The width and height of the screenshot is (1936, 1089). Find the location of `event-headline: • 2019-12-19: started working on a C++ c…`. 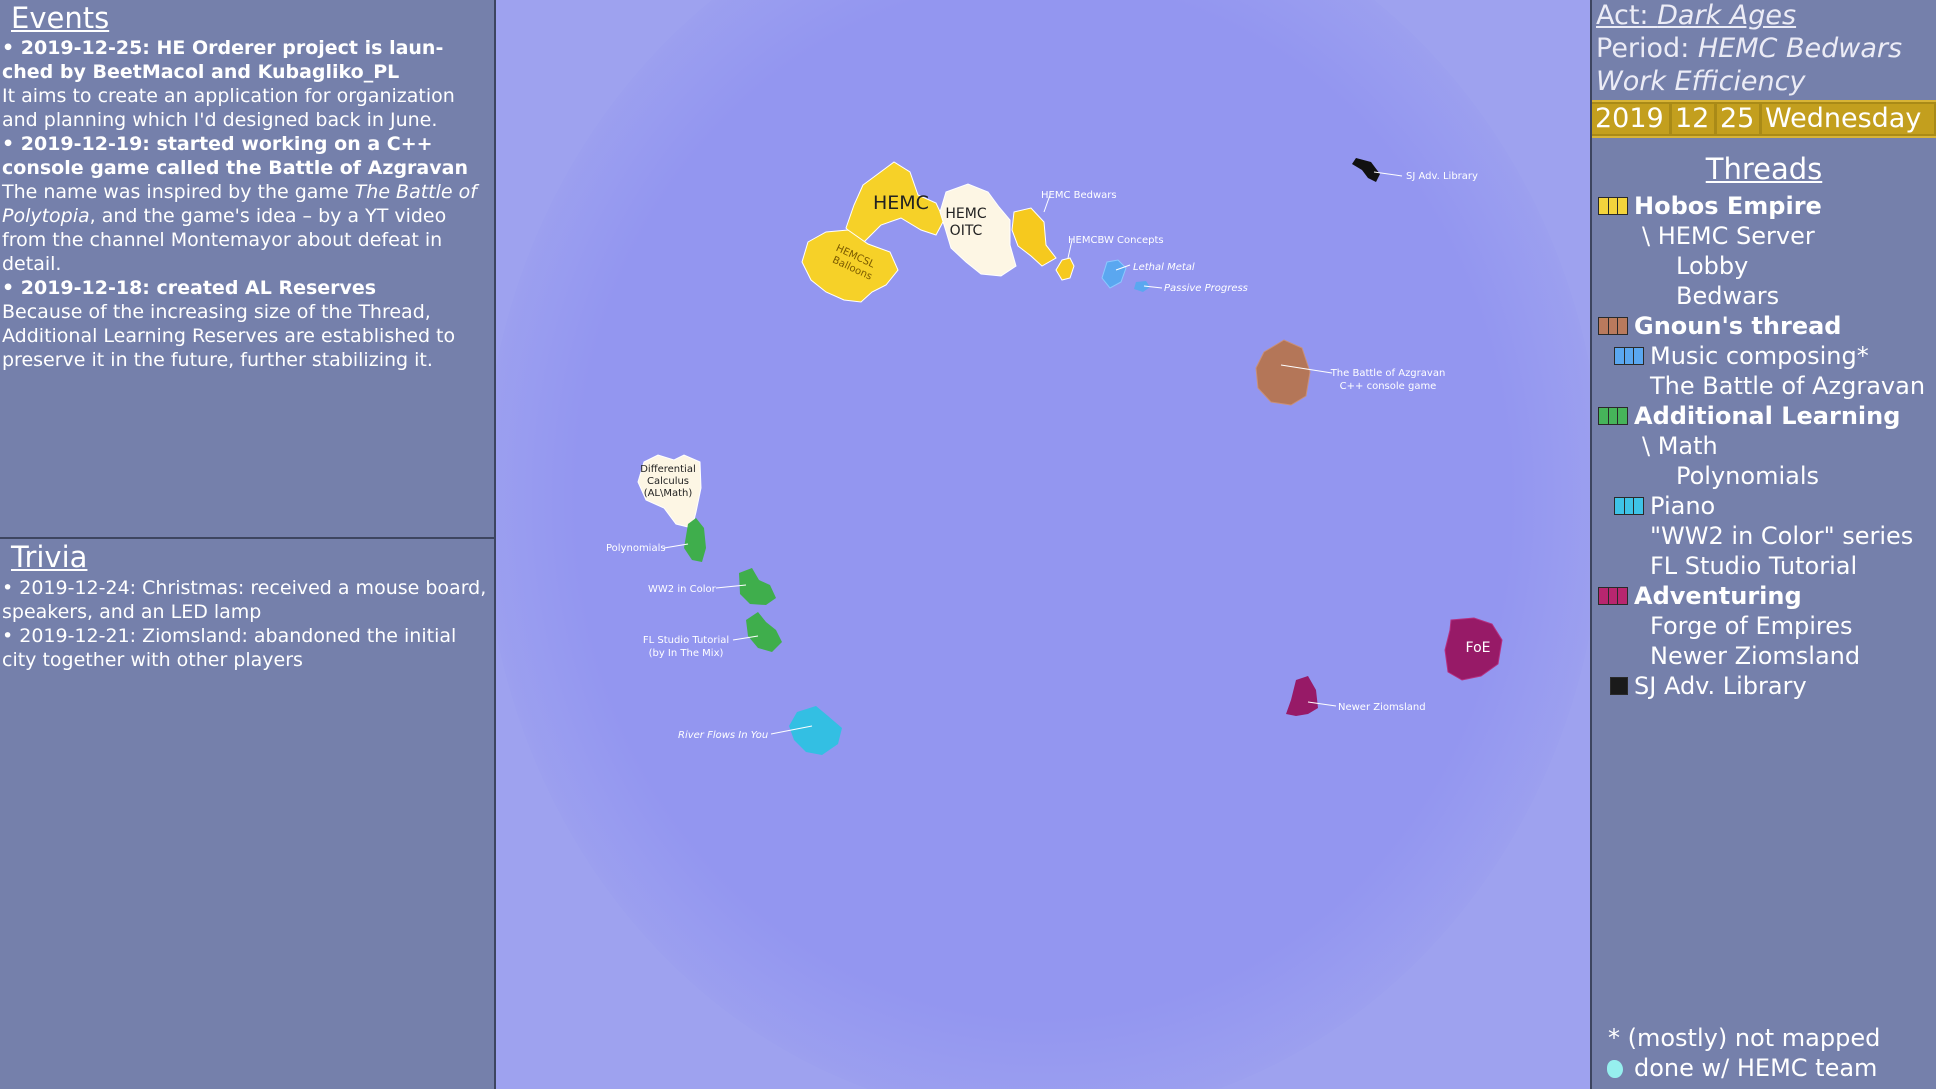

event-headline: • 2019-12-19: started working on a C++ c… is located at coordinates (235, 156).